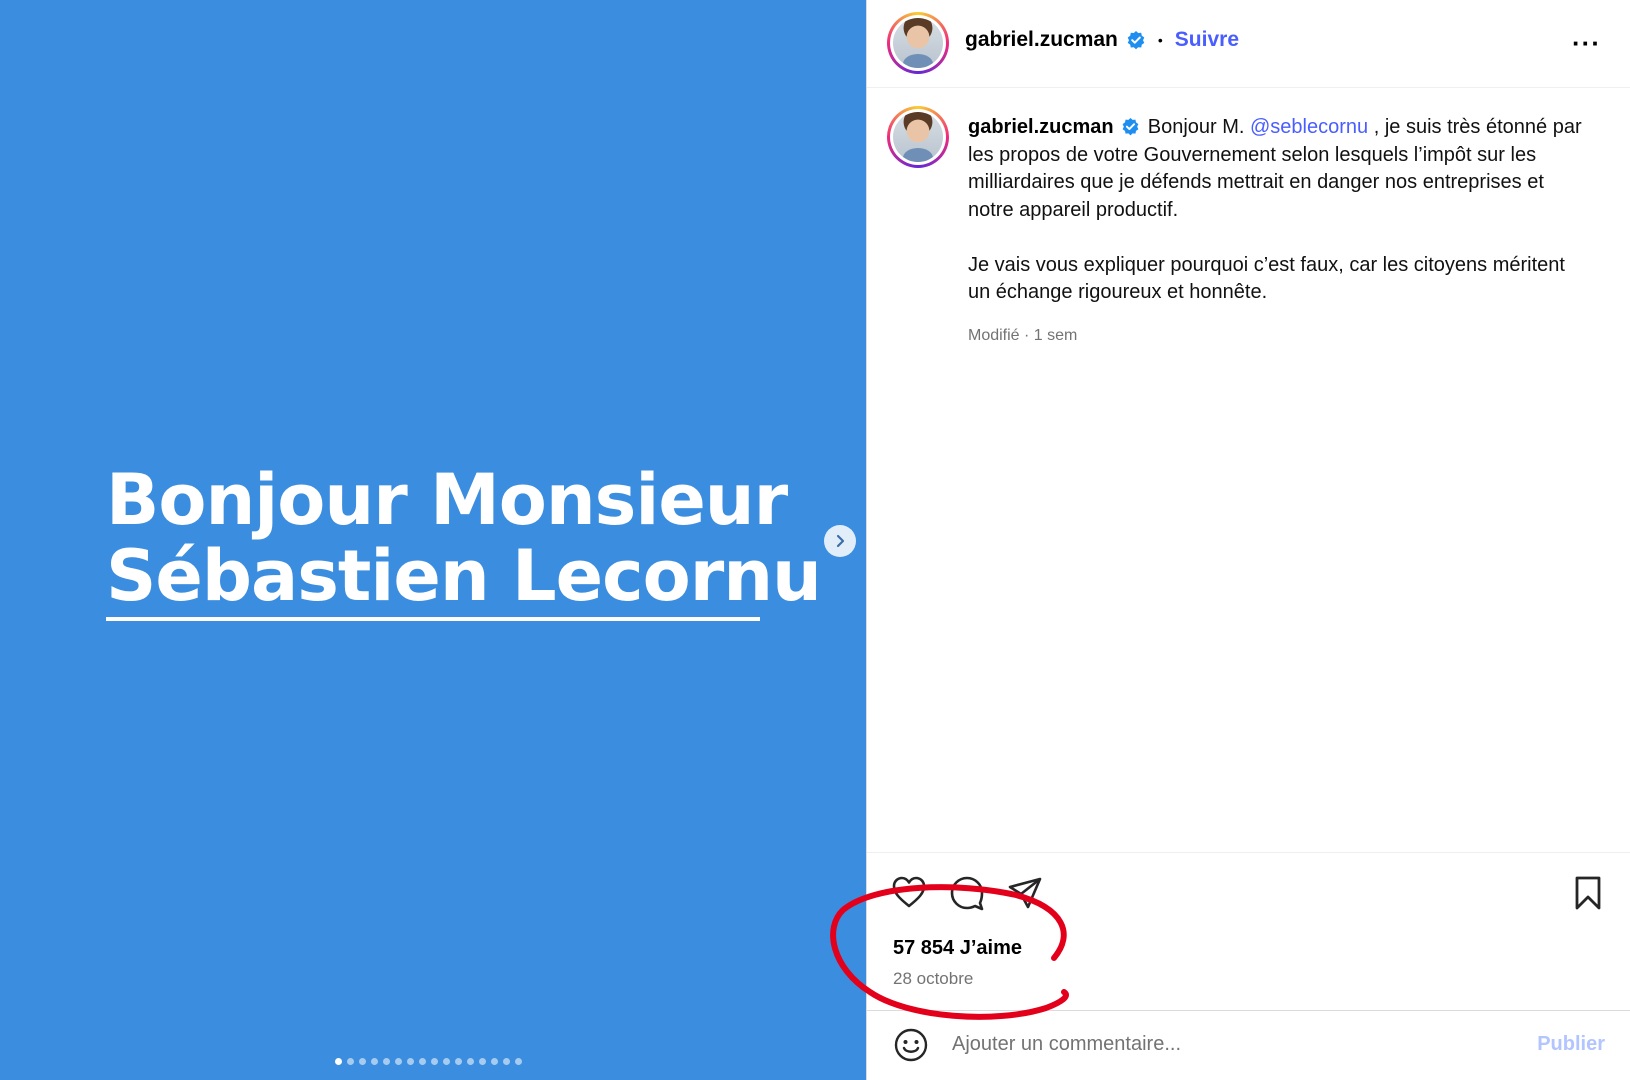 The width and height of the screenshot is (1630, 1080). I want to click on carousel-dots, so click(428, 1061).